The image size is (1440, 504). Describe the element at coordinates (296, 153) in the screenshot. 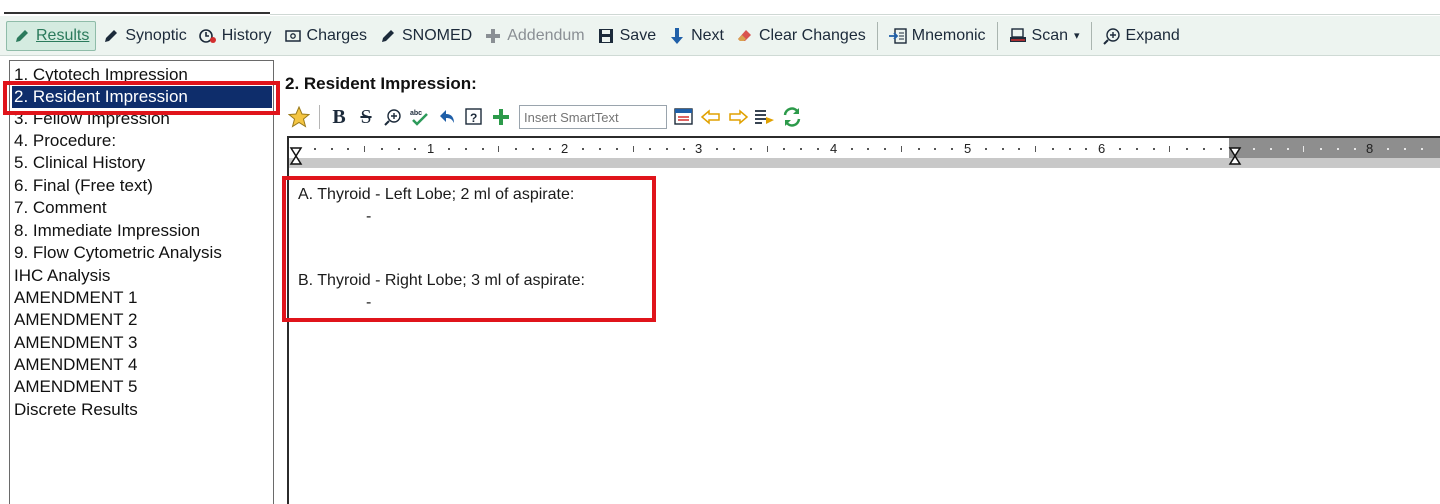

I see `left-indent-marker` at that location.